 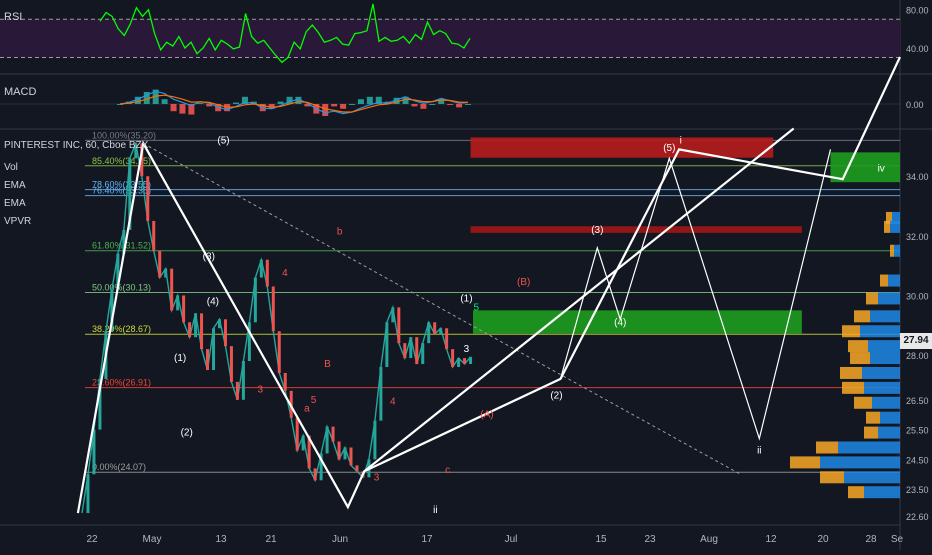 What do you see at coordinates (447, 470) in the screenshot?
I see `wave-label: c` at bounding box center [447, 470].